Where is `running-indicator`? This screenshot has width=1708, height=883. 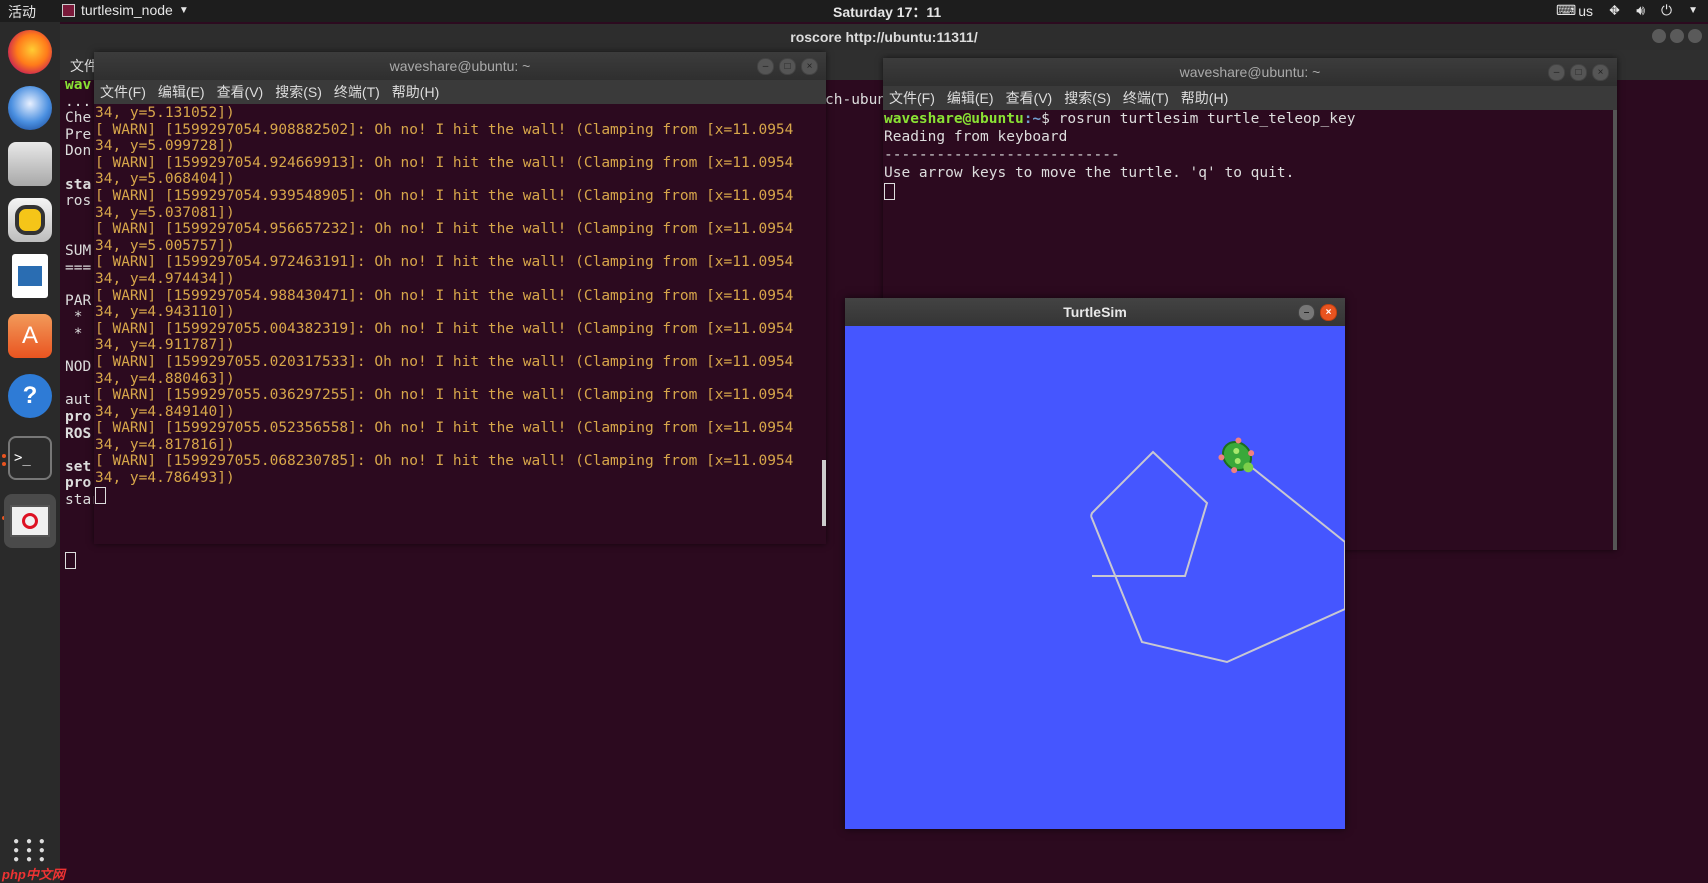
running-indicator is located at coordinates (4, 464).